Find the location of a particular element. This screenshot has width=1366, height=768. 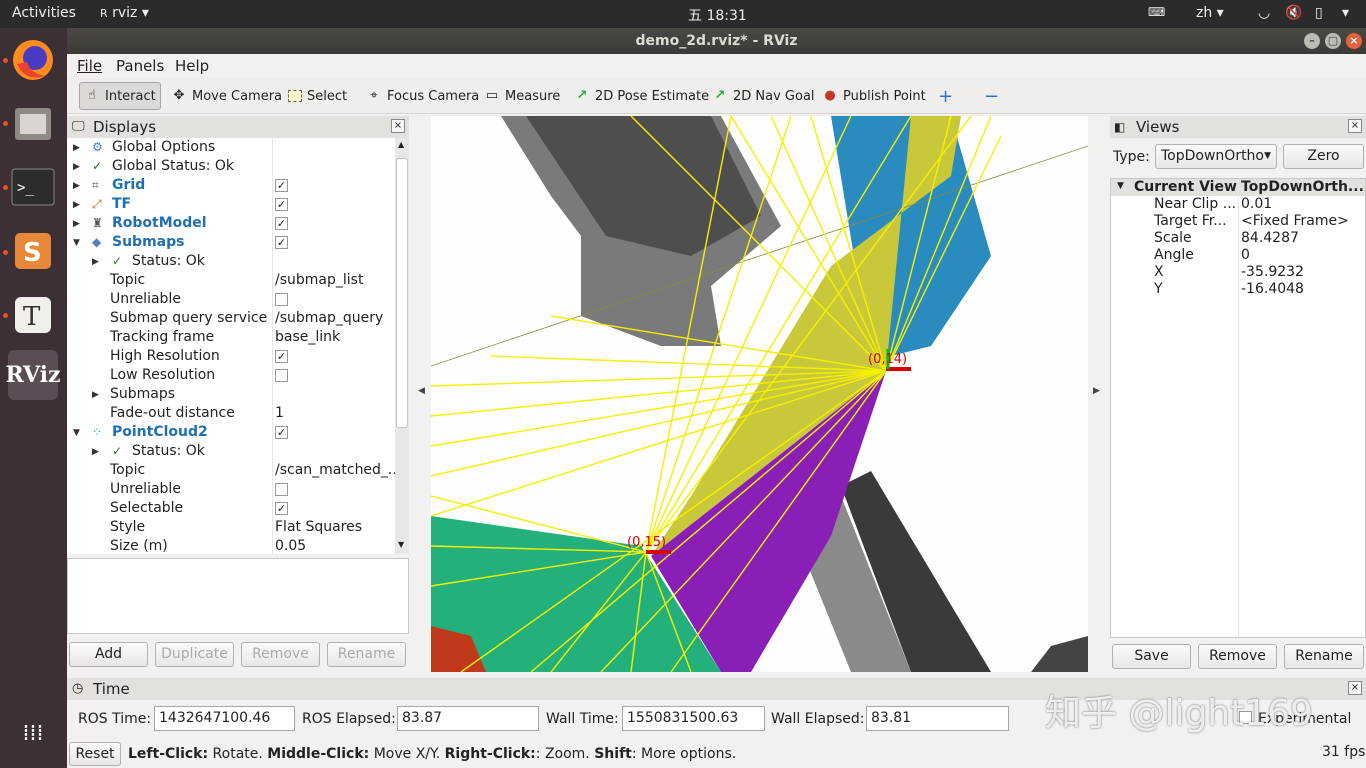

ros-elapsed-field: 83.87 is located at coordinates (468, 718).